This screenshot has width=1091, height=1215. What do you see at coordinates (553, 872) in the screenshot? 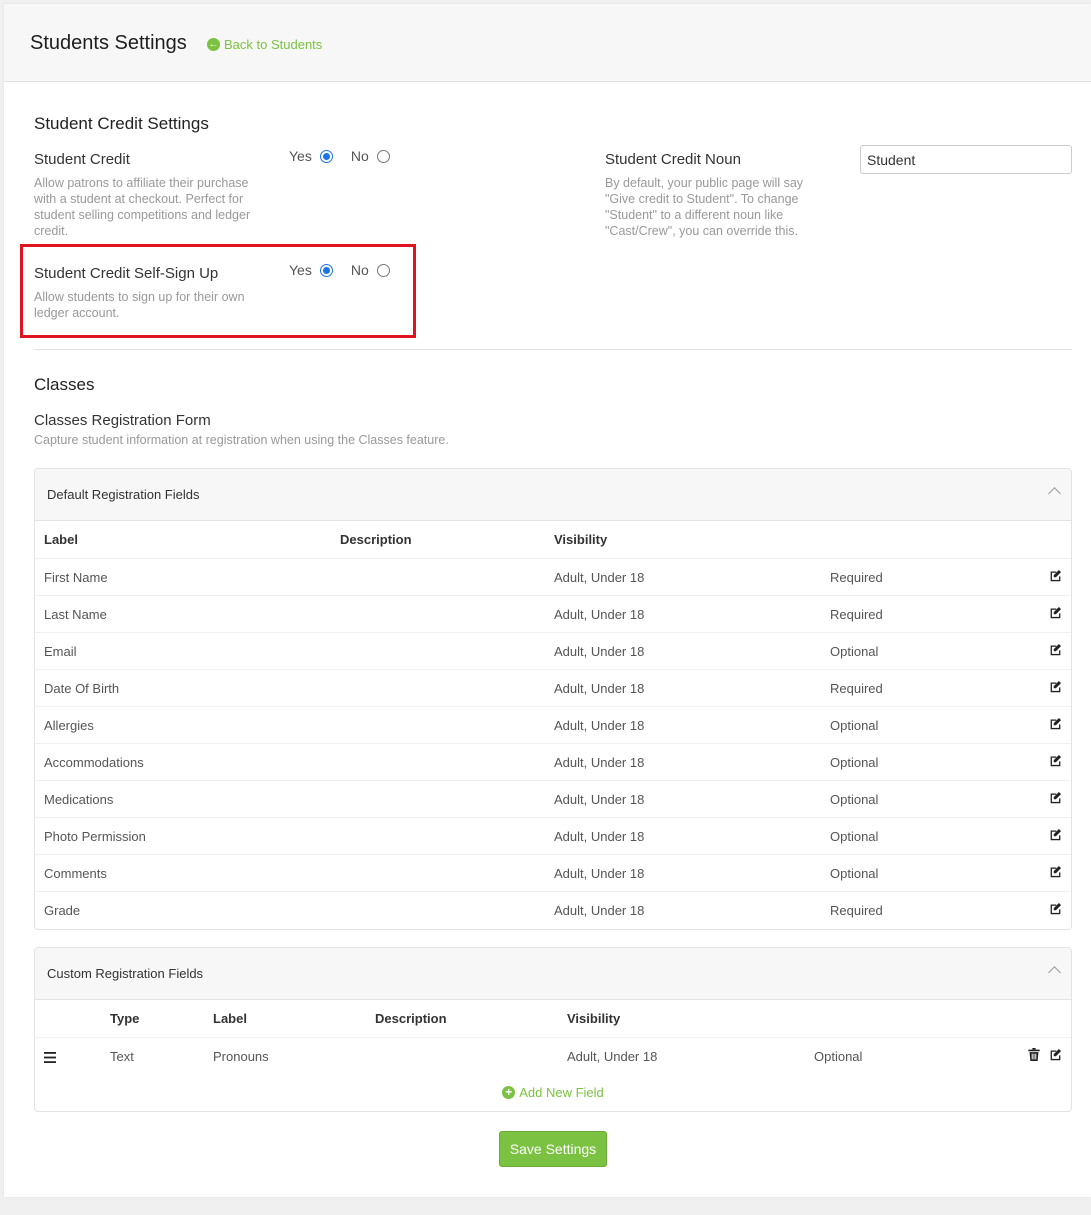
I see `table-row: Comments Adult, Under 18 Optional` at bounding box center [553, 872].